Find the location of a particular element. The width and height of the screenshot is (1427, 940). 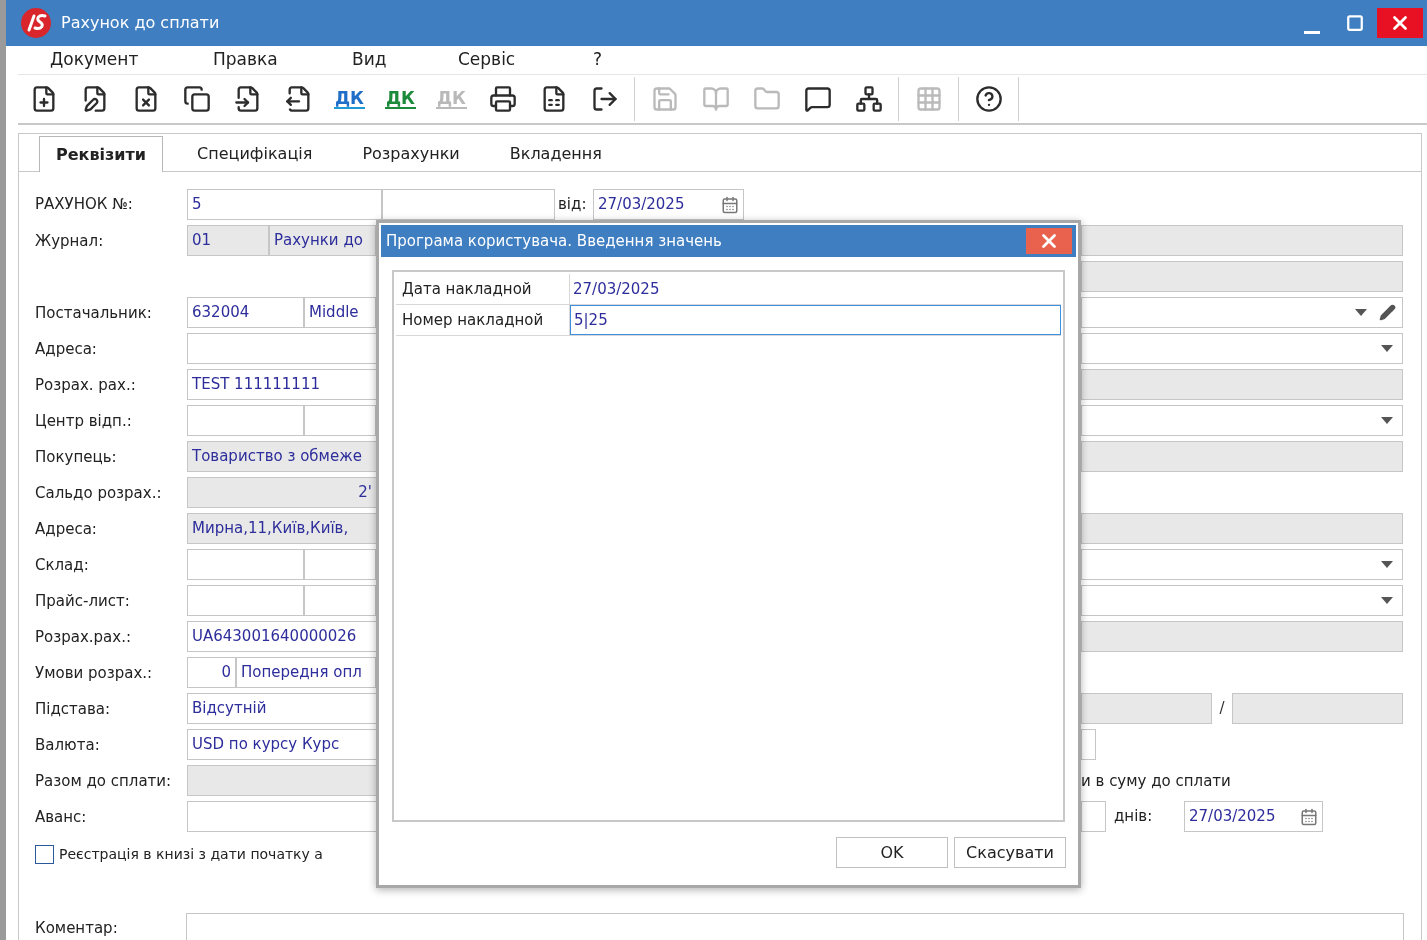

field-label: РАХУНОК №: is located at coordinates (84, 205).